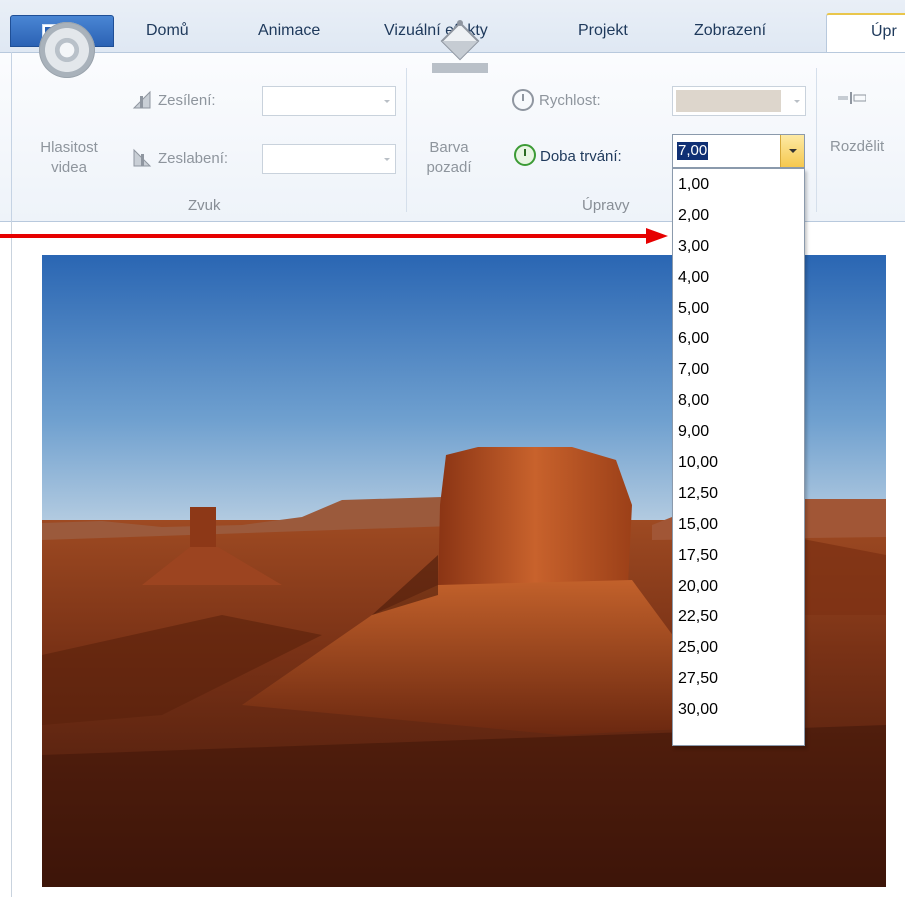 The height and width of the screenshot is (897, 905). I want to click on tab-view: Zobrazení, so click(730, 31).